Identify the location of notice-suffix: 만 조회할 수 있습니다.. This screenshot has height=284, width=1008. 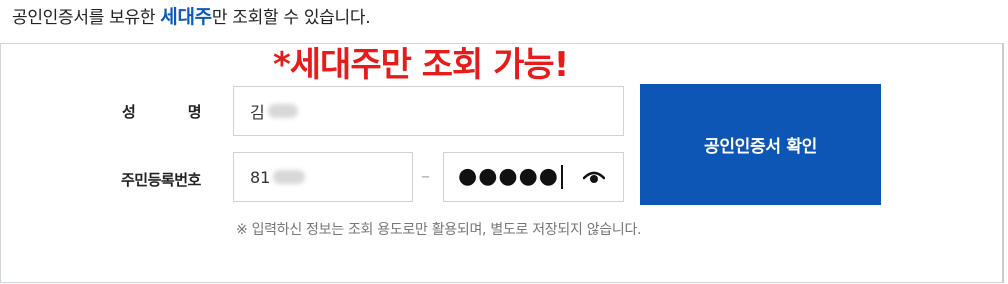
(291, 18).